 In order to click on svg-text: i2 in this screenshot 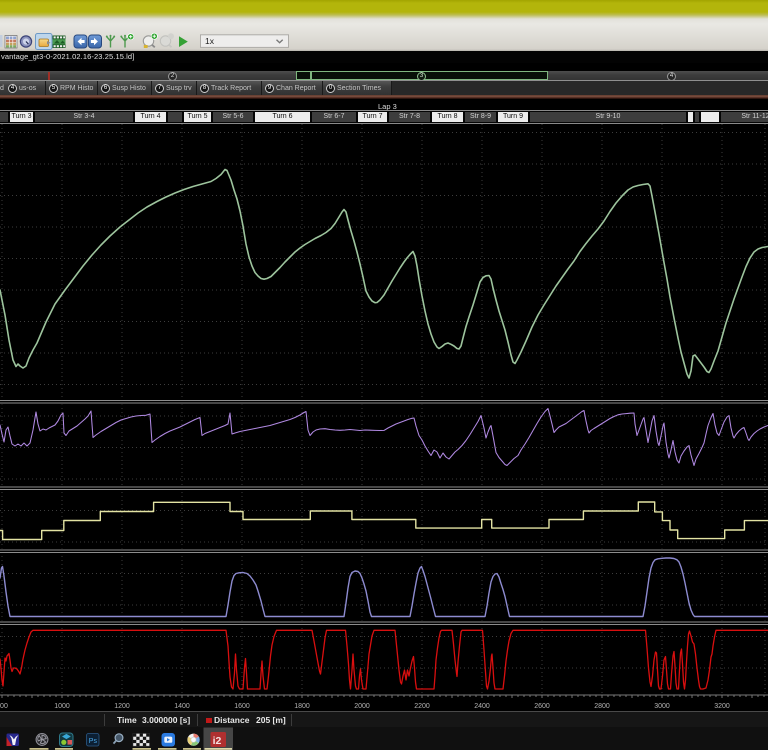, I will do `click(217, 741)`.